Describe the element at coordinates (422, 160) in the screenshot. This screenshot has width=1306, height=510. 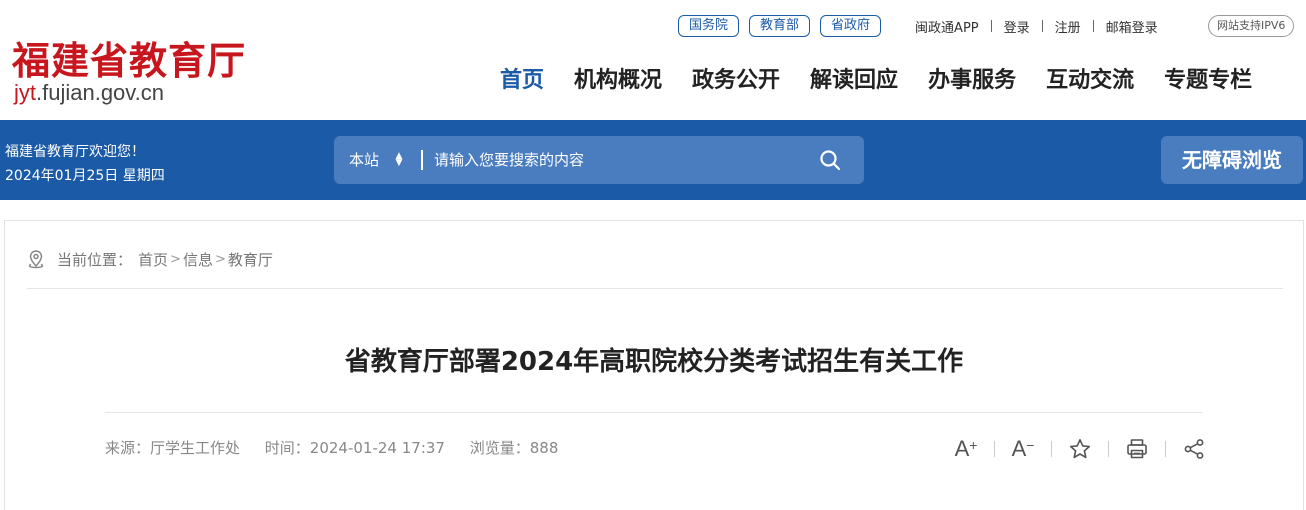
I see `search-divider` at that location.